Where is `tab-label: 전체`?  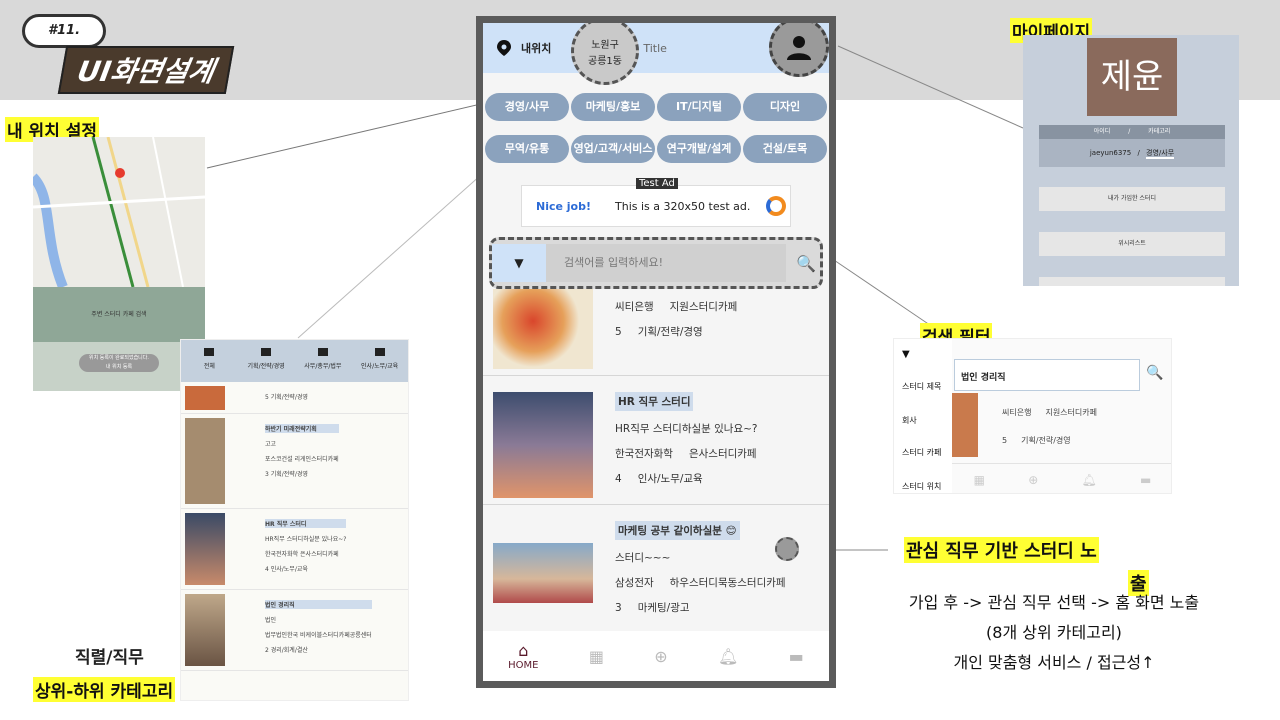
tab-label: 전체 is located at coordinates (209, 366).